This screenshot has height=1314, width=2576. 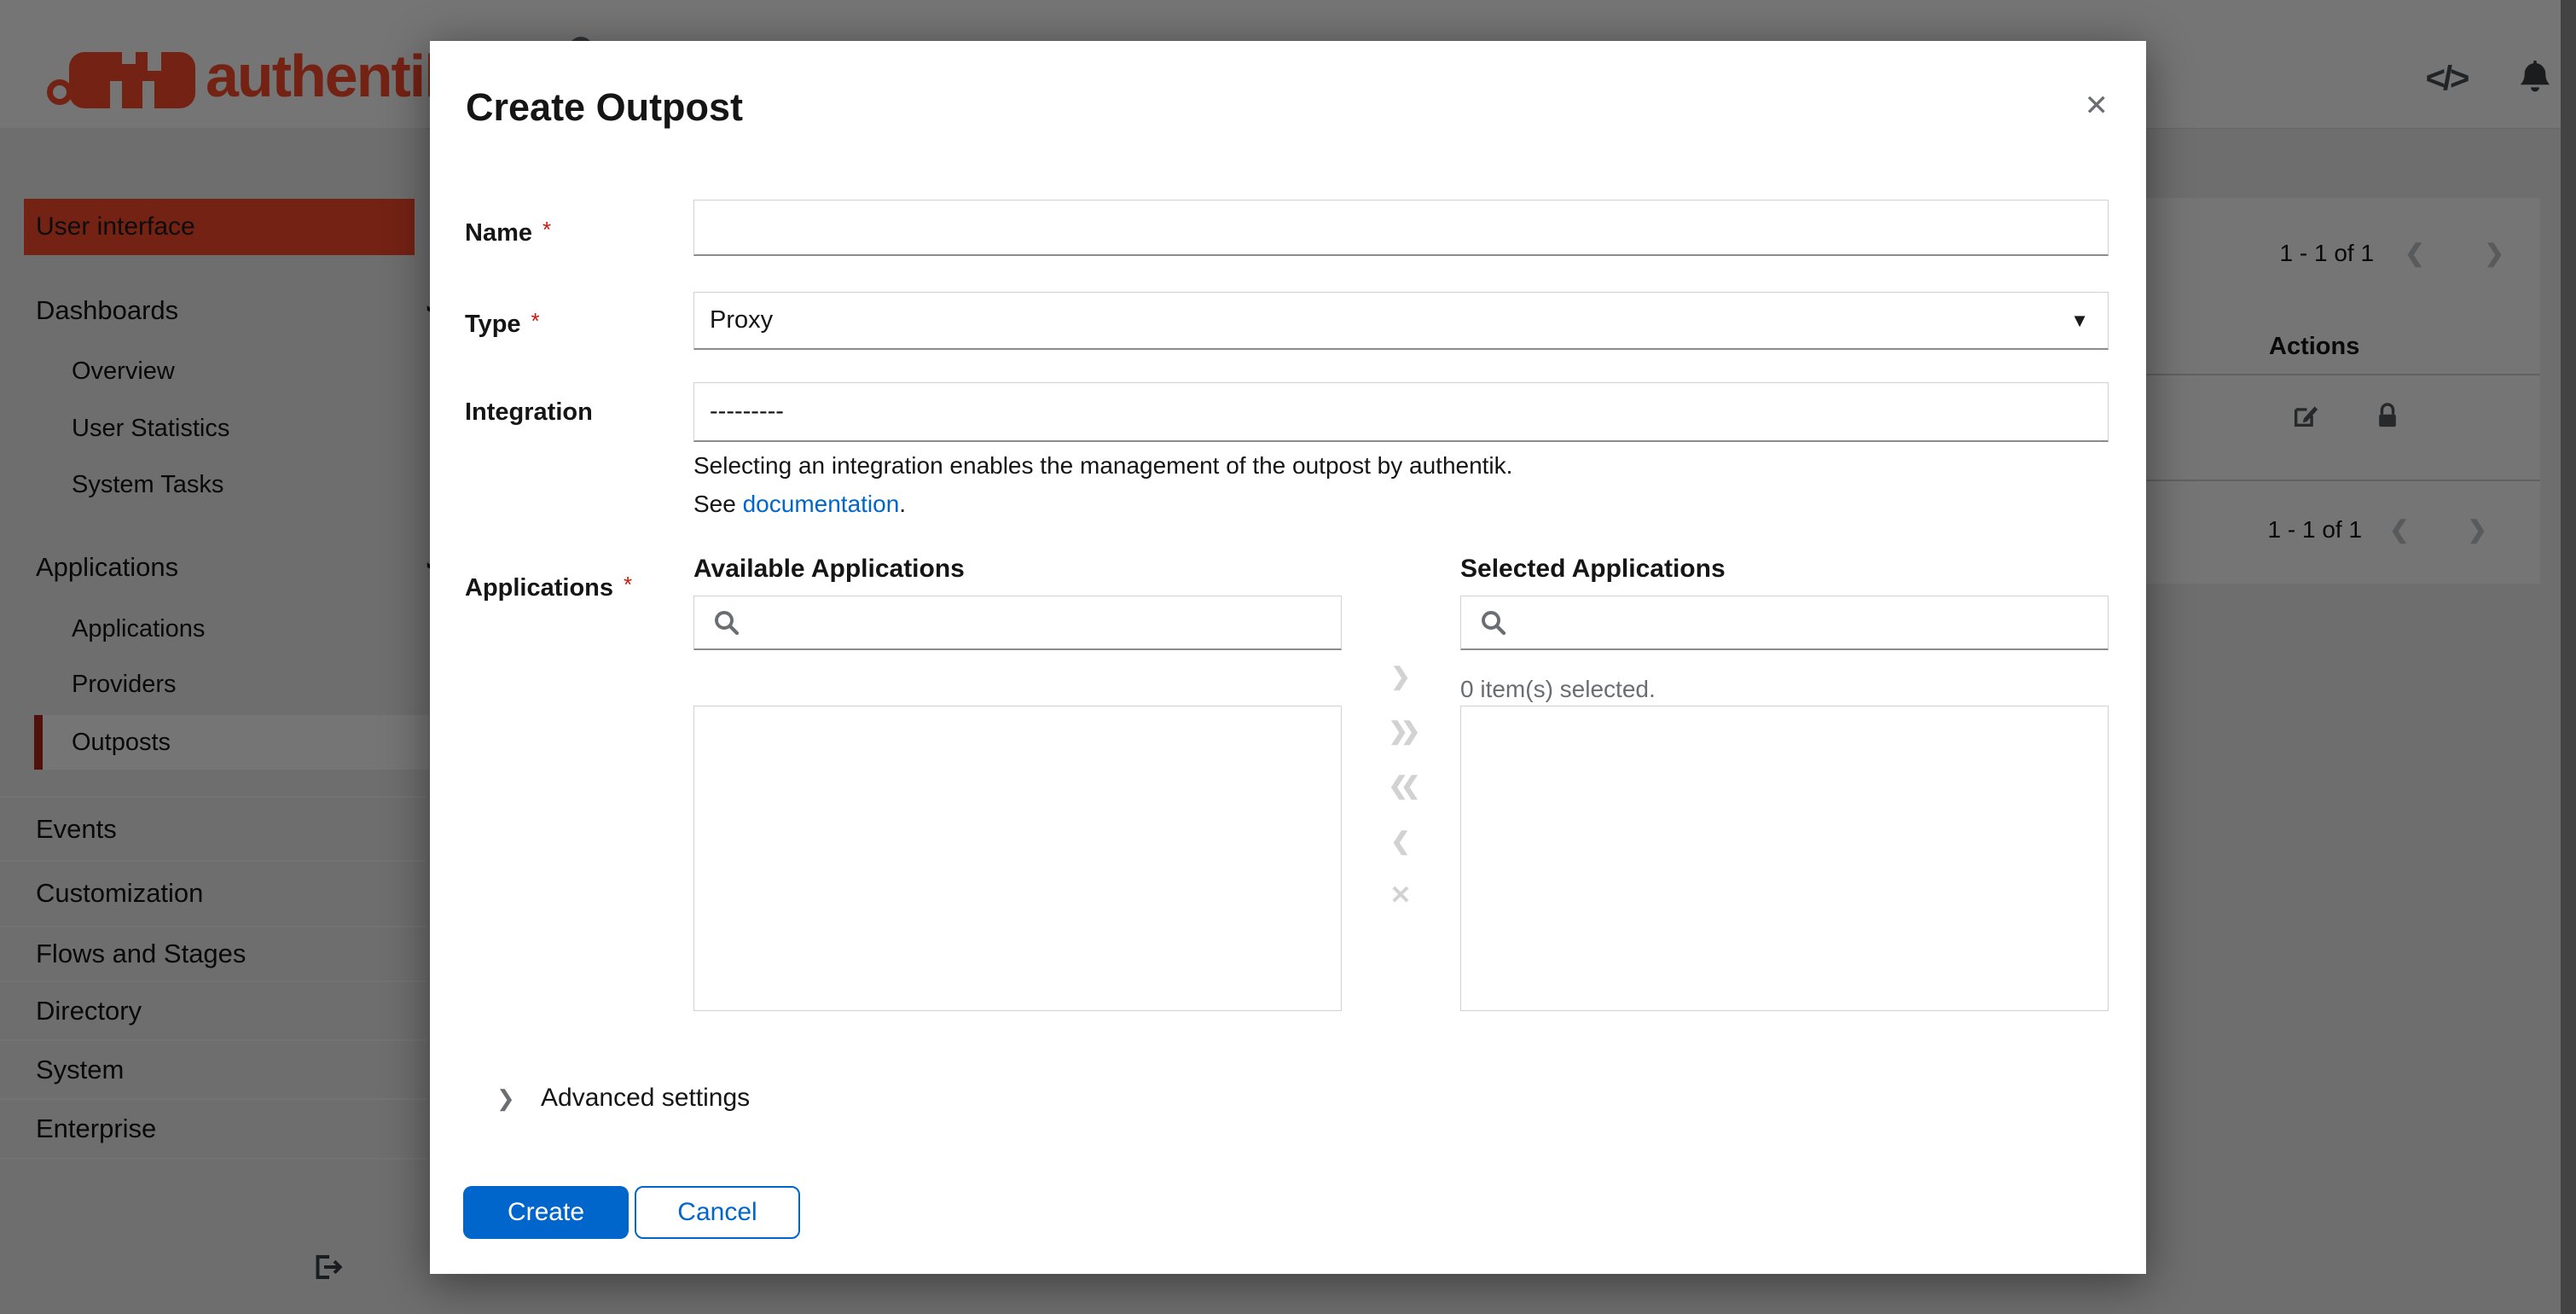 I want to click on move-all-left-button: ❮❮, so click(x=1404, y=785).